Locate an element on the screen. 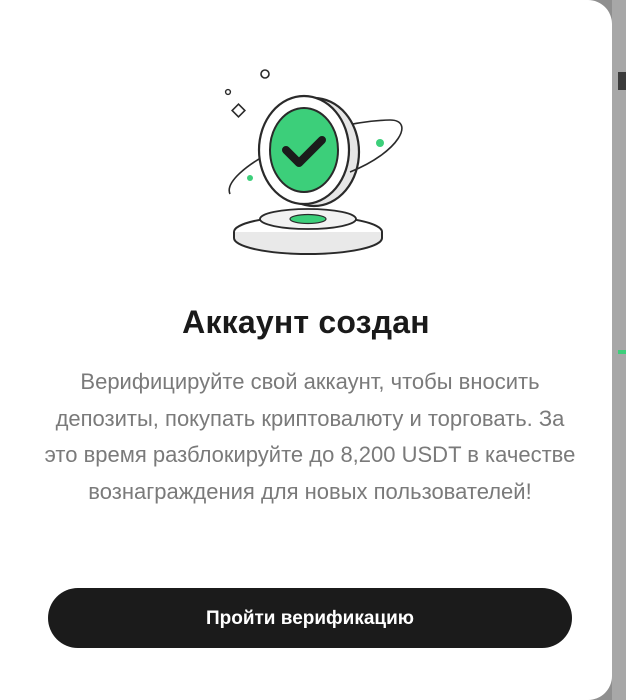 Image resolution: width=626 pixels, height=700 pixels. background-page-edge is located at coordinates (619, 350).